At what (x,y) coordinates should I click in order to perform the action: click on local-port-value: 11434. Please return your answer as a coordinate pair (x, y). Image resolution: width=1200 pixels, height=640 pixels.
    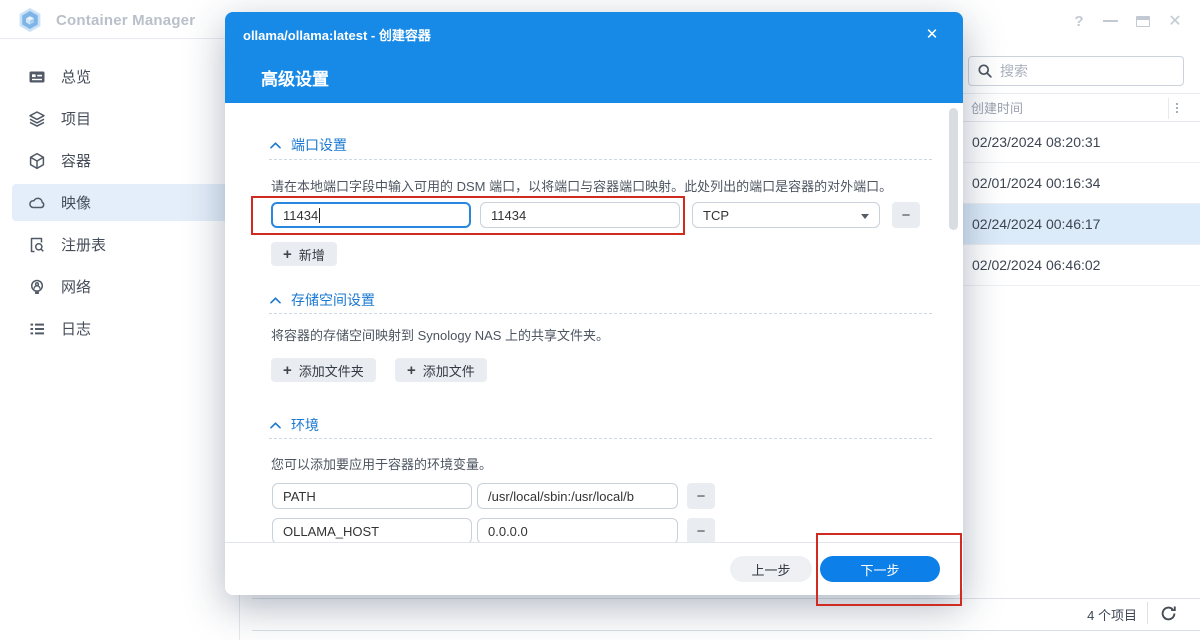
    Looking at the image, I should click on (301, 215).